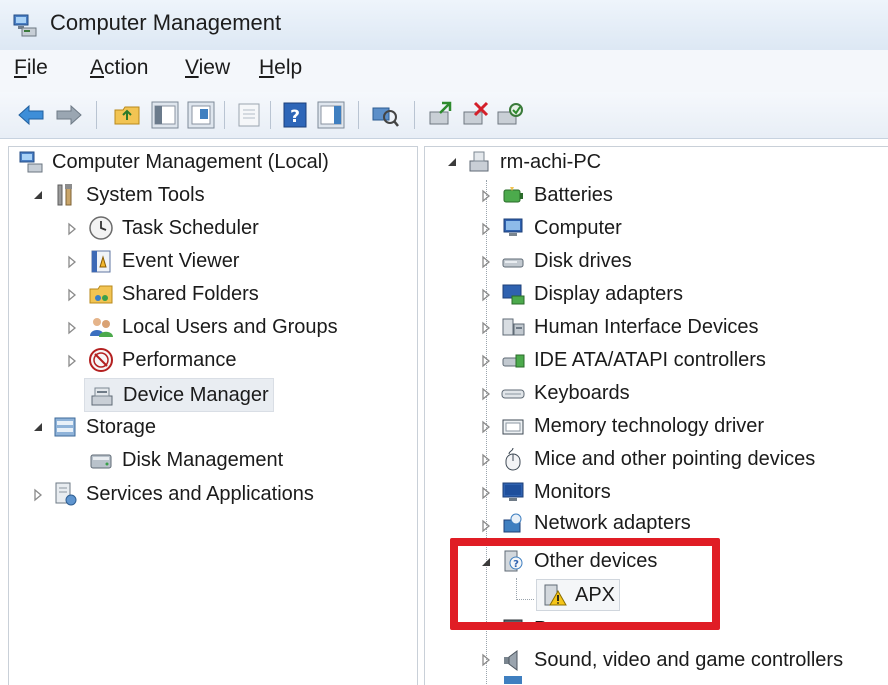 This screenshot has width=888, height=685. Describe the element at coordinates (475, 115) in the screenshot. I see `uninstall-device-icon` at that location.